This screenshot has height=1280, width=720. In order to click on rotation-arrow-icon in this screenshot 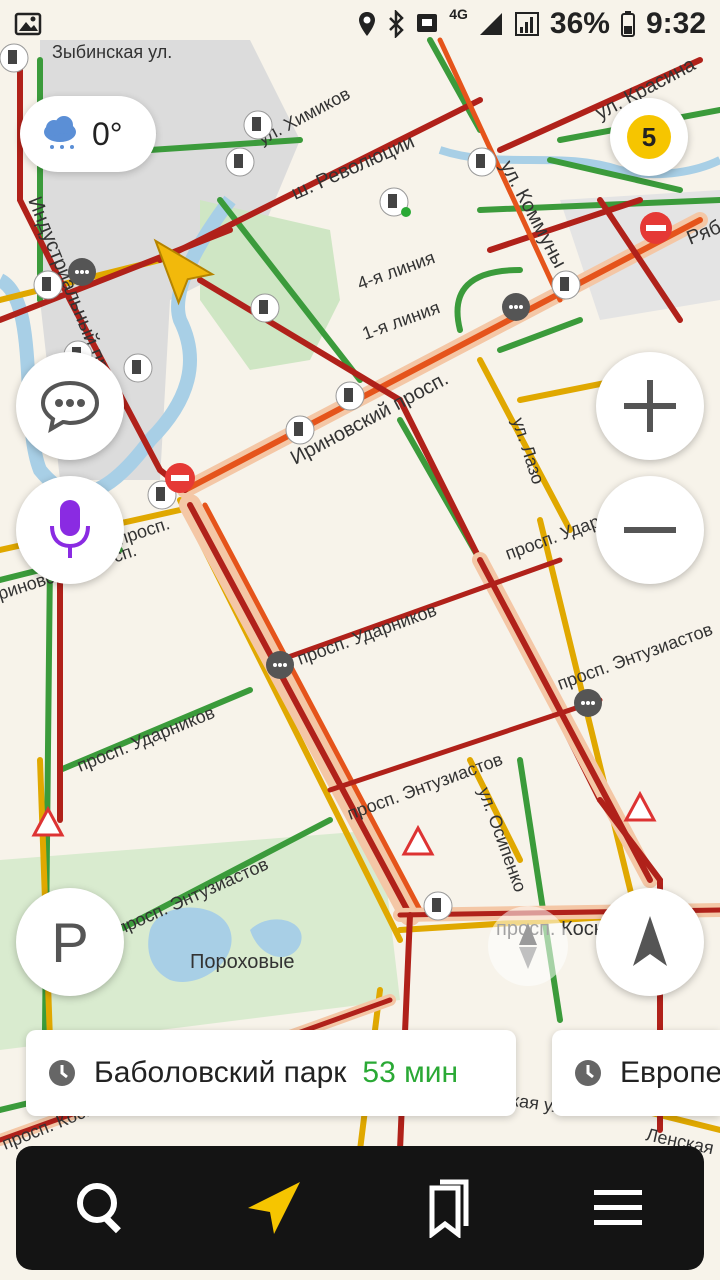, I will do `click(528, 946)`.